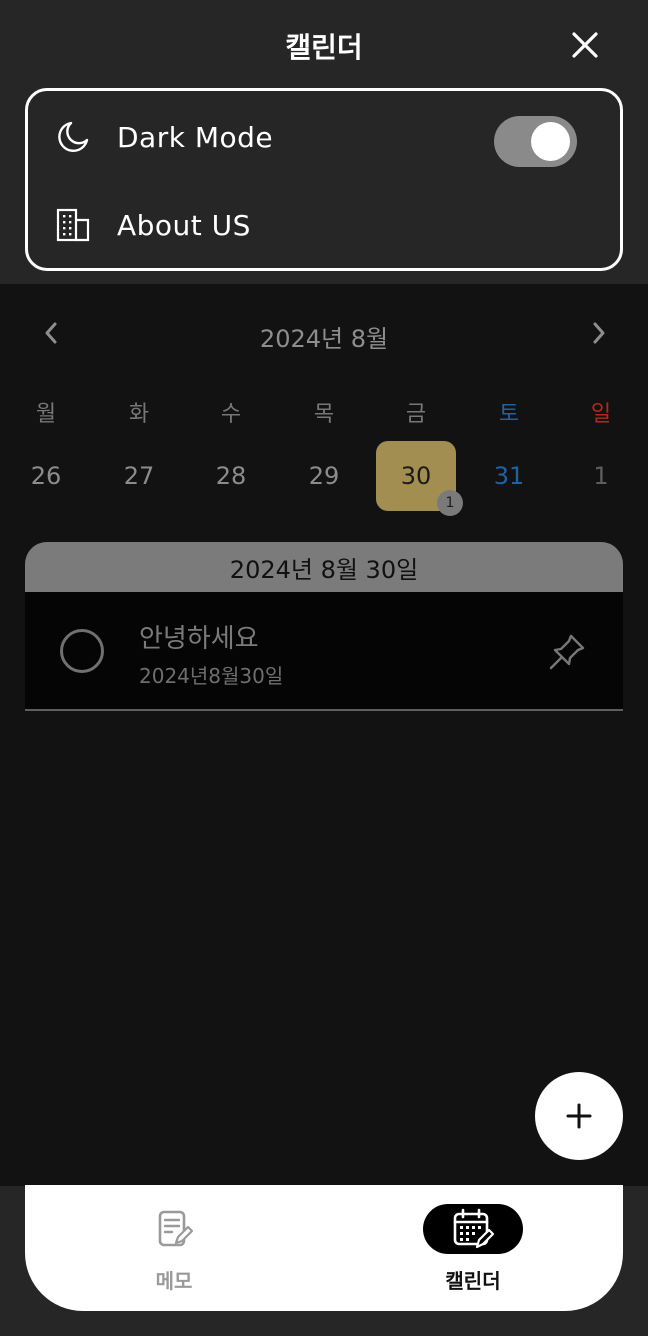 This screenshot has width=648, height=1336. Describe the element at coordinates (416, 414) in the screenshot. I see `weekday-fri: 금` at that location.